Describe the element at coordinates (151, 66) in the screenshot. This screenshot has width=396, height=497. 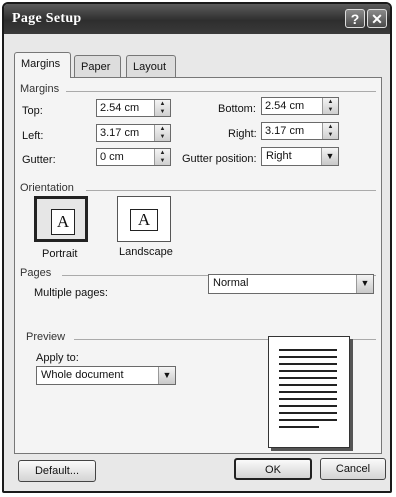
I see `tab-layout: Layout` at that location.